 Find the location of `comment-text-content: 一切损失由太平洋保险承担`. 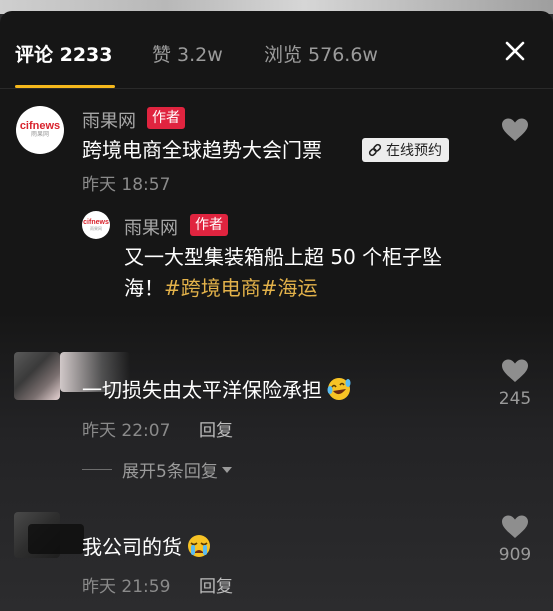

comment-text-content: 一切损失由太平洋保险承担 is located at coordinates (202, 390).